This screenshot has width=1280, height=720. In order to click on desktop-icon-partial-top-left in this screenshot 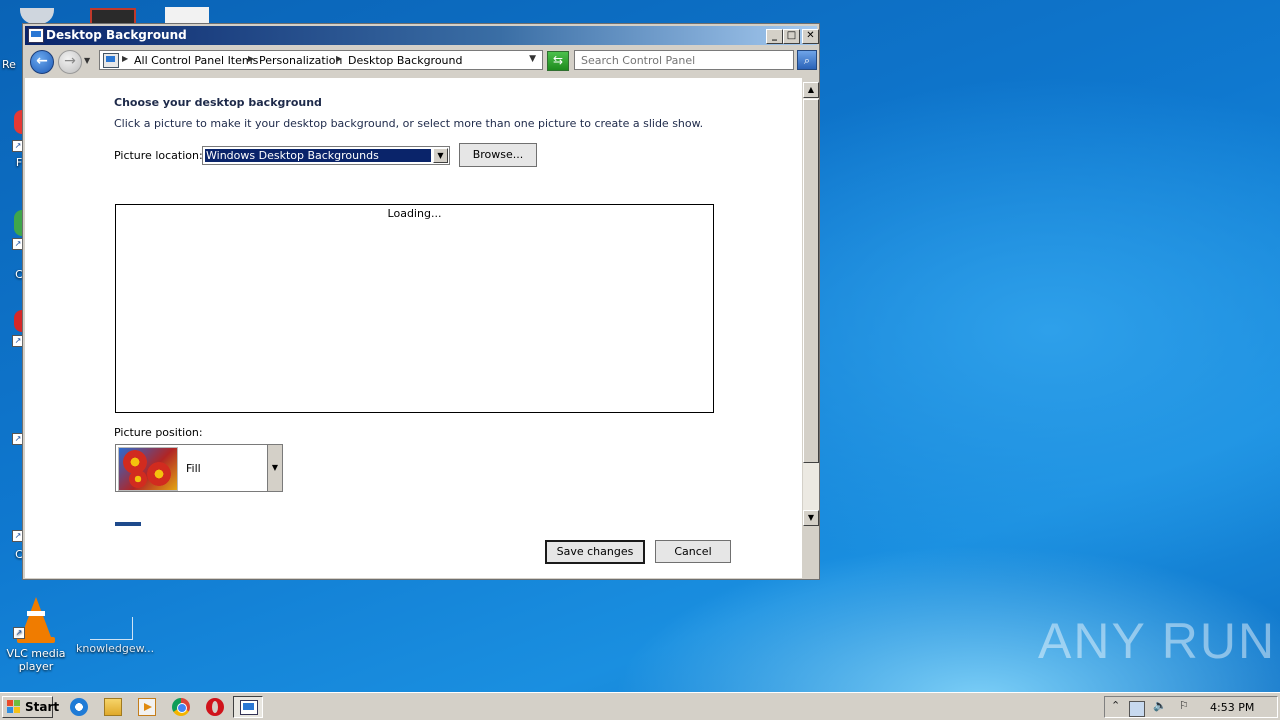, I will do `click(37, 16)`.